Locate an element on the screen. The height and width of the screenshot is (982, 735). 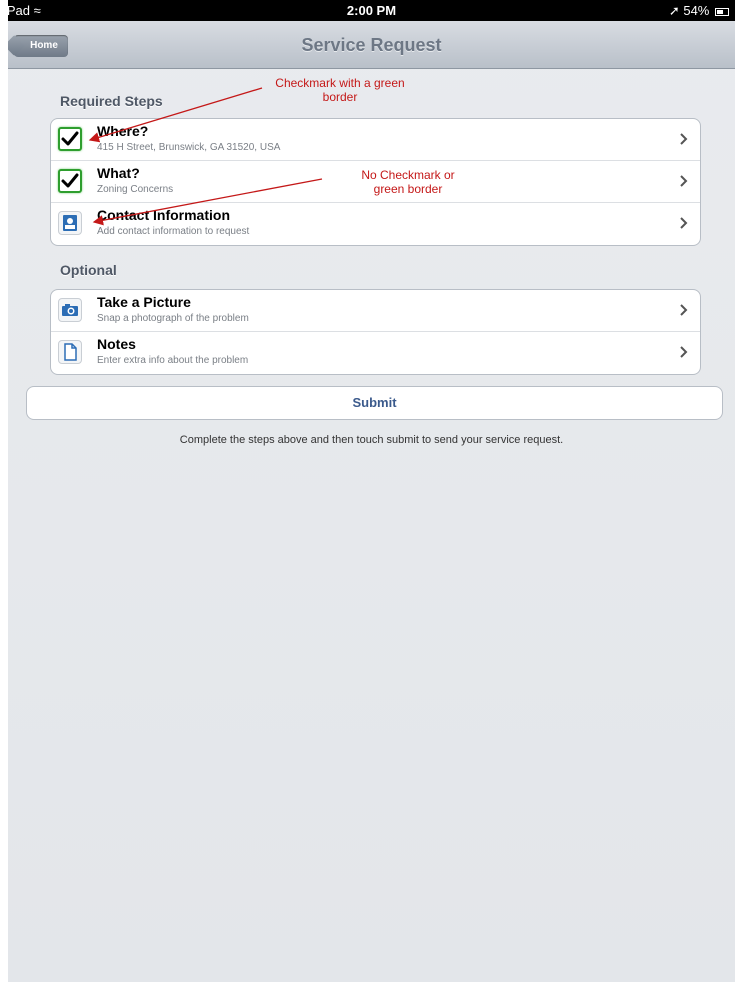
status-right: ➚ 54% is located at coordinates (699, 11).